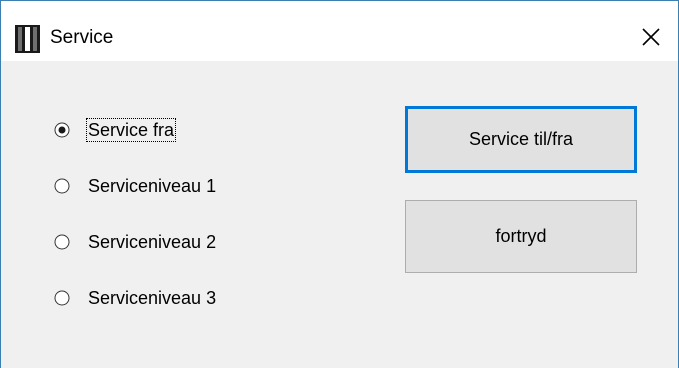 This screenshot has height=368, width=679. Describe the element at coordinates (152, 242) in the screenshot. I see `radio-label-serviceniveau-2: Serviceniveau 2` at that location.